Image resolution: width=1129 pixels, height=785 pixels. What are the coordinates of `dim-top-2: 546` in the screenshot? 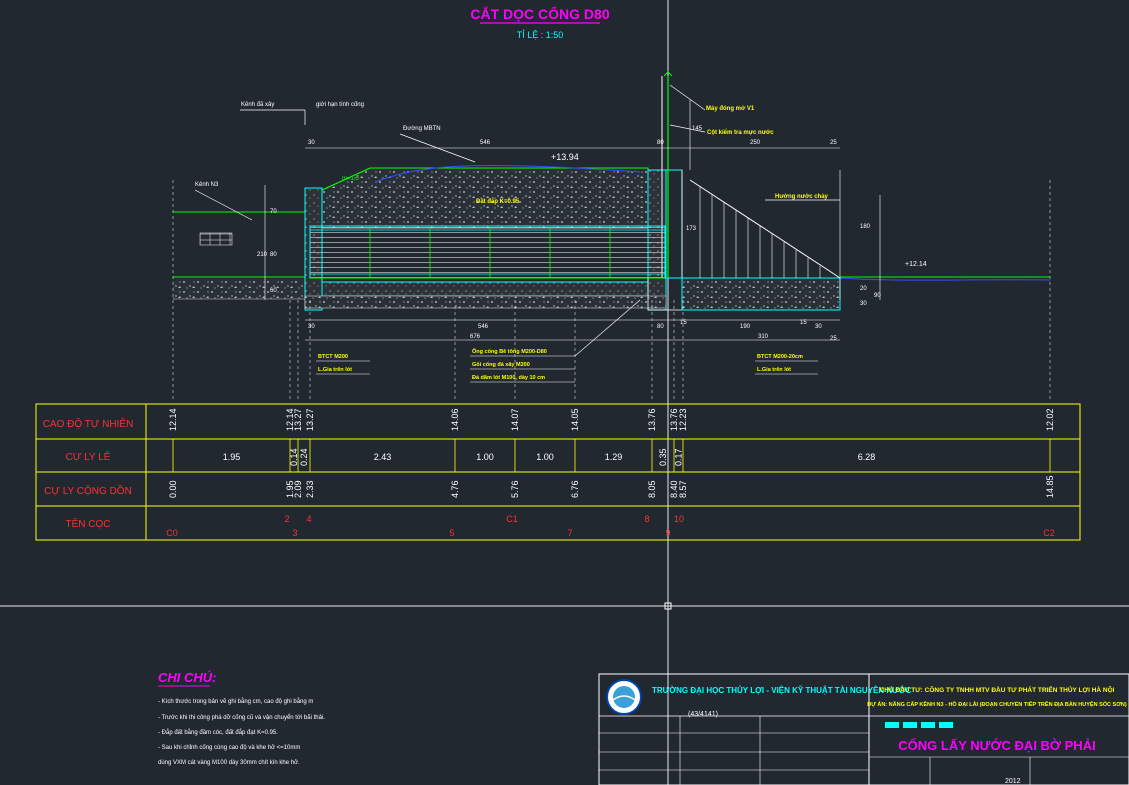 It's located at (485, 143).